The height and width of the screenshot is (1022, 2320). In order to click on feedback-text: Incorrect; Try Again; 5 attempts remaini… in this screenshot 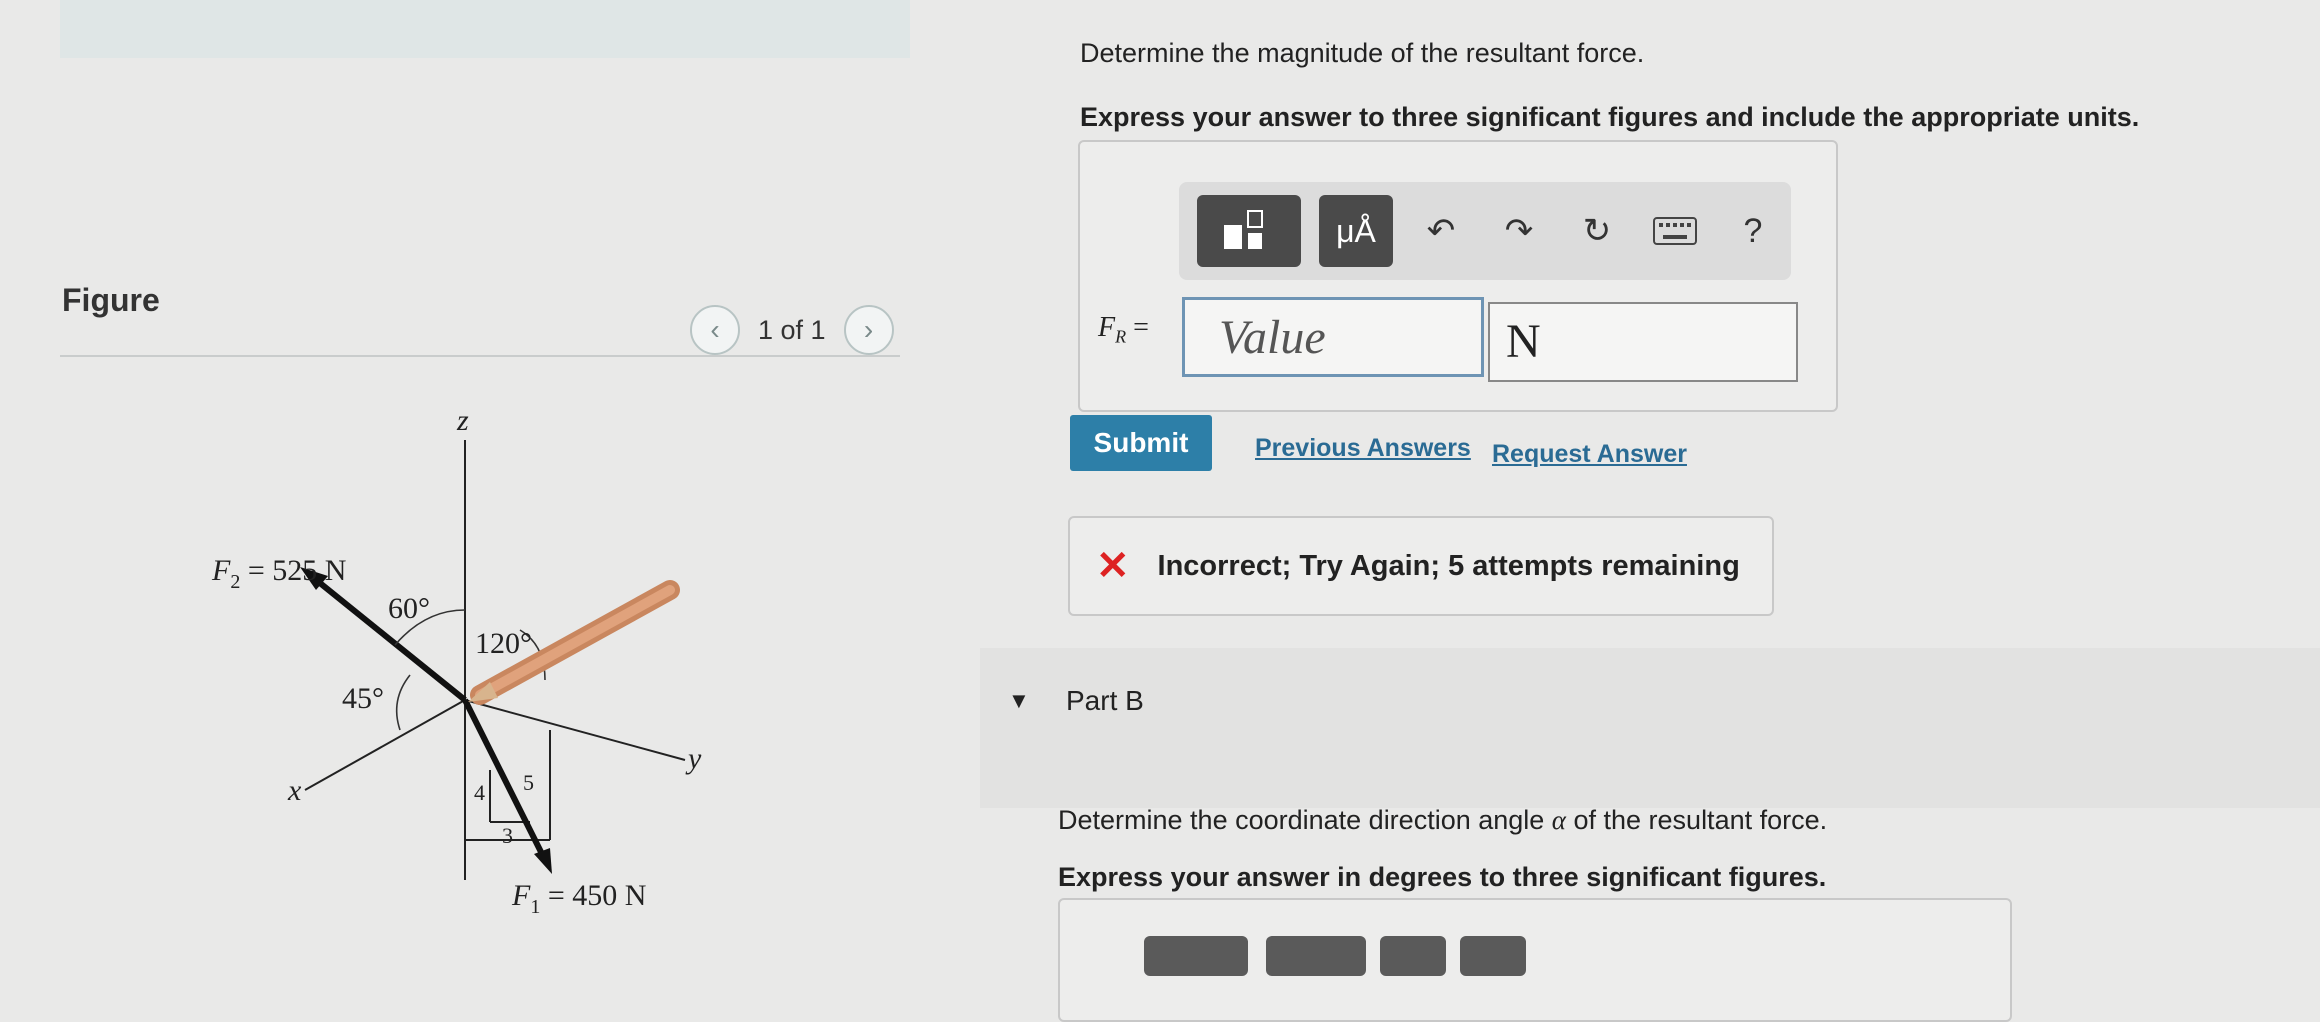, I will do `click(1448, 565)`.